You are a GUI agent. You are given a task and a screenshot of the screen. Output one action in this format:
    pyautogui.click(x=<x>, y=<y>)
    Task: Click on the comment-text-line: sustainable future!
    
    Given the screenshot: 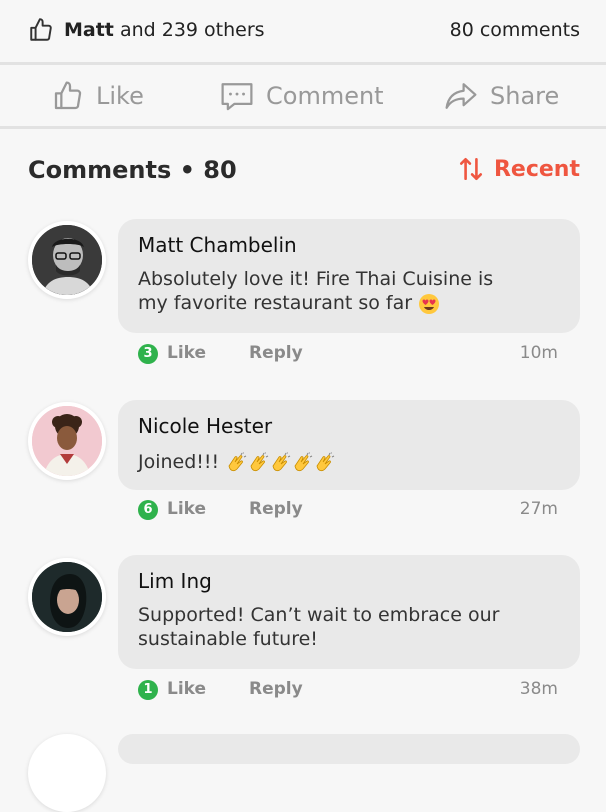 What is the action you would take?
    pyautogui.click(x=228, y=639)
    